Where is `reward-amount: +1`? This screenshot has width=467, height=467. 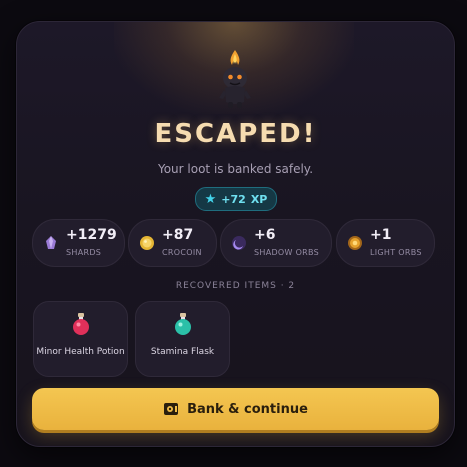 reward-amount: +1 is located at coordinates (381, 235).